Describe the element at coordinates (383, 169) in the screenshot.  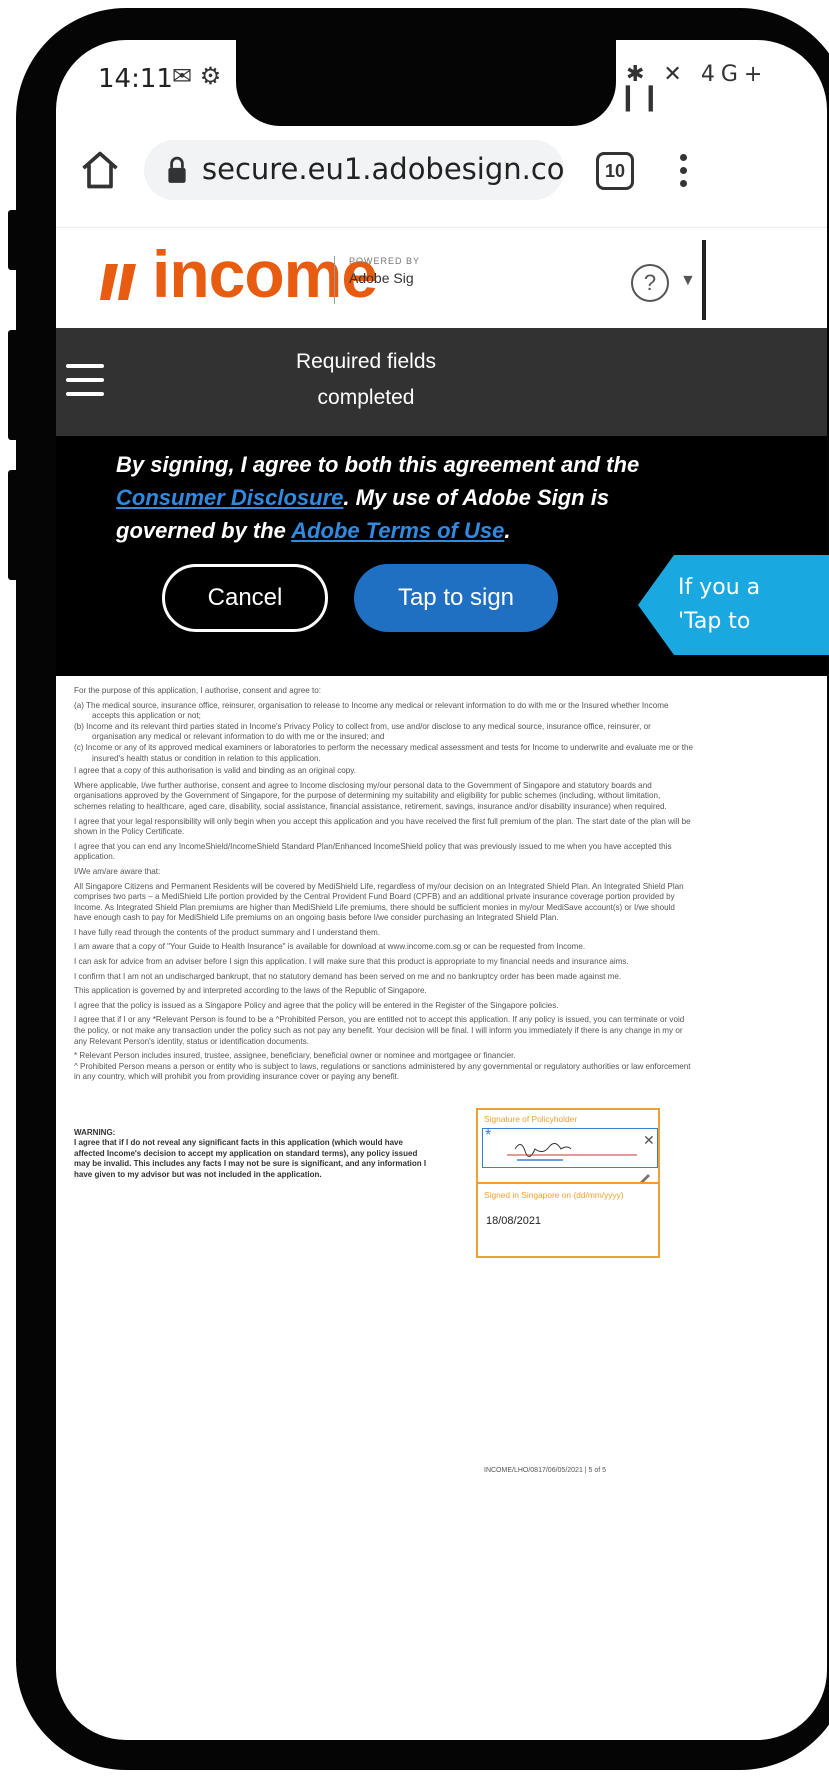
I see `url-text: secure.eu1.adobesign.com/pub` at that location.